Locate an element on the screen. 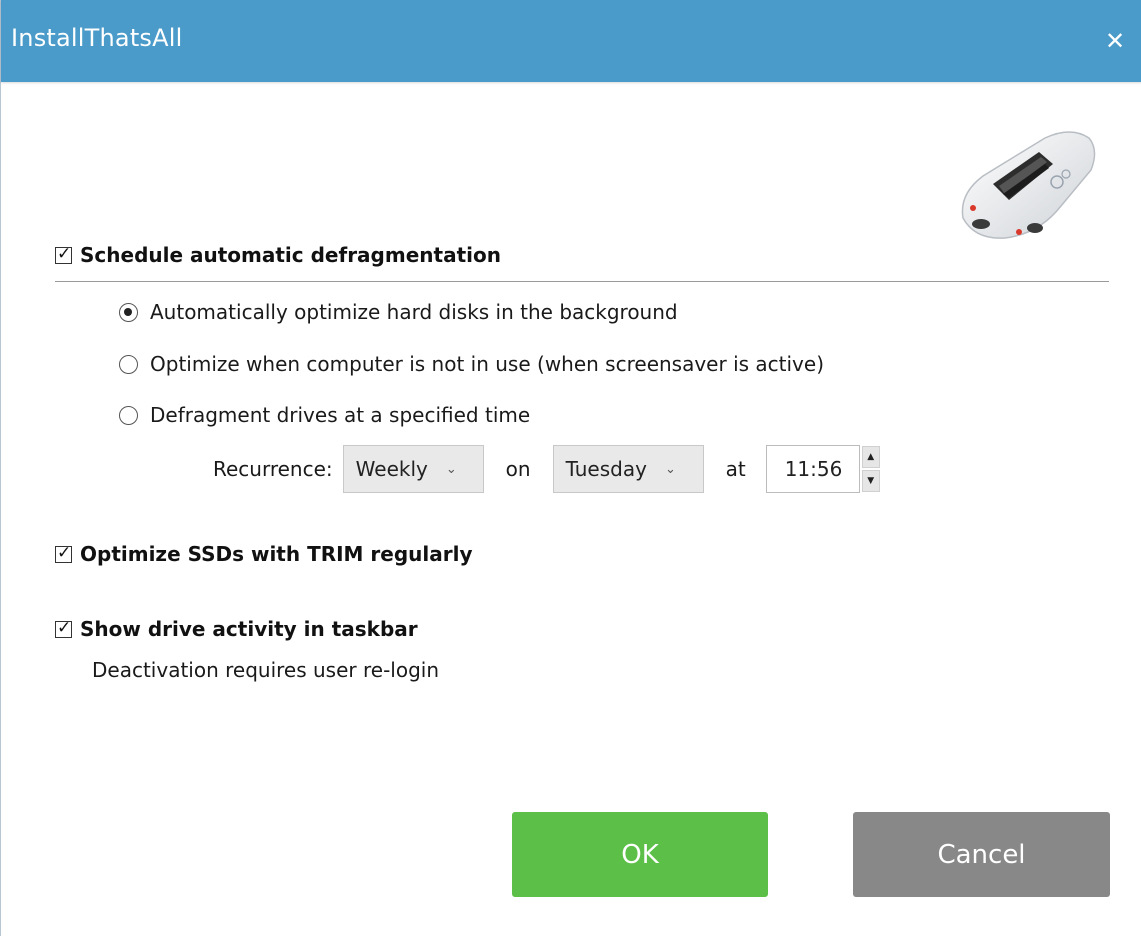 The width and height of the screenshot is (1141, 936). radio-button-selected is located at coordinates (128, 312).